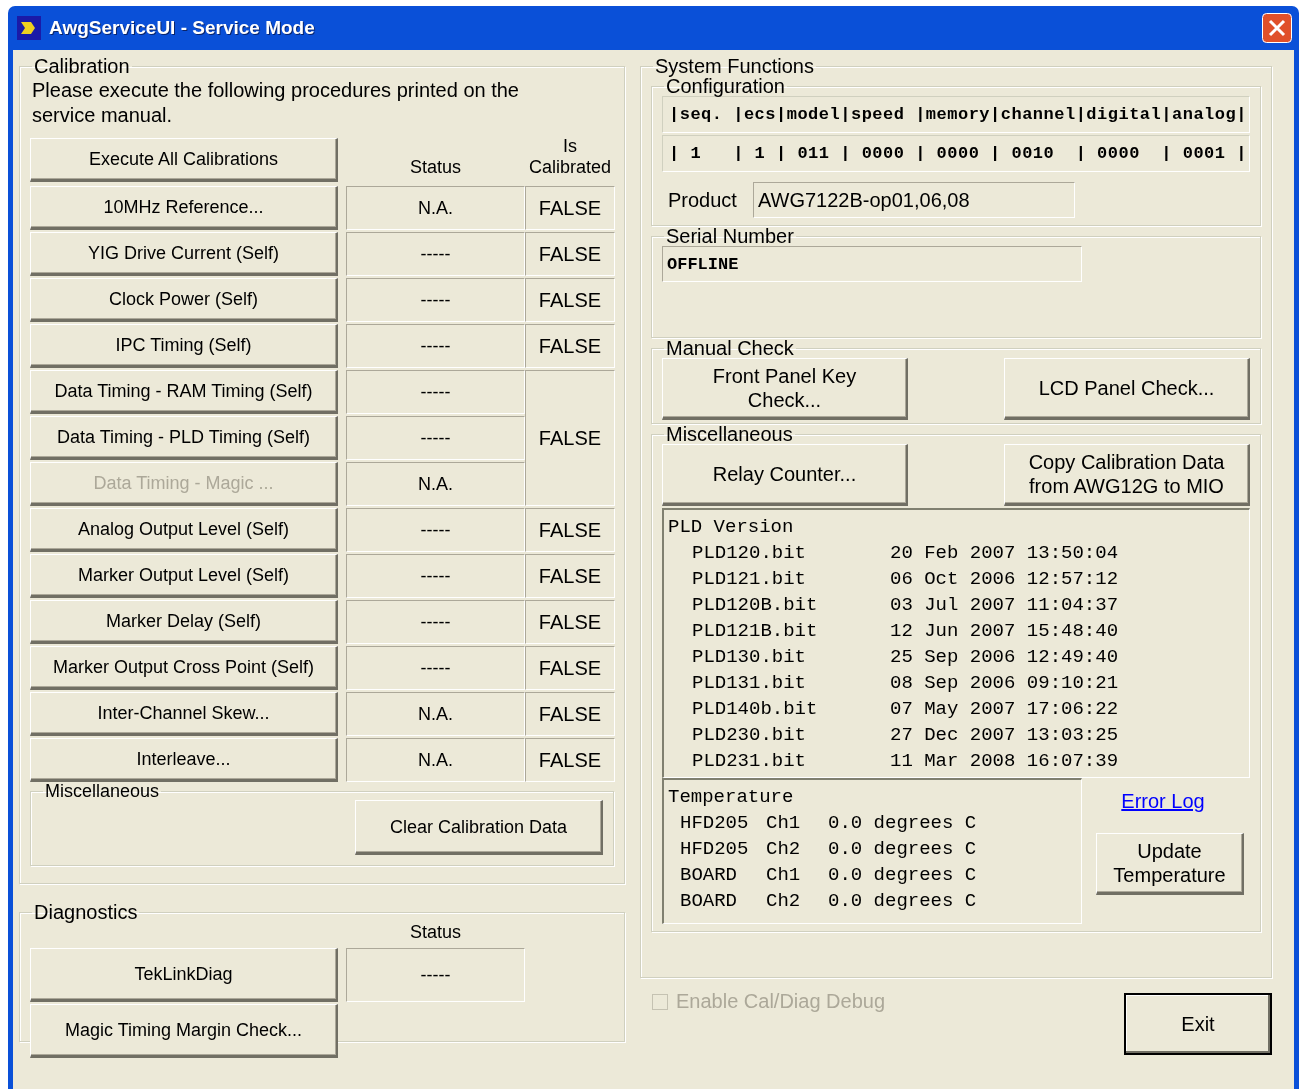 The height and width of the screenshot is (1089, 1299). I want to click on calibration-button: Marker Output Cross Point (Self), so click(184, 668).